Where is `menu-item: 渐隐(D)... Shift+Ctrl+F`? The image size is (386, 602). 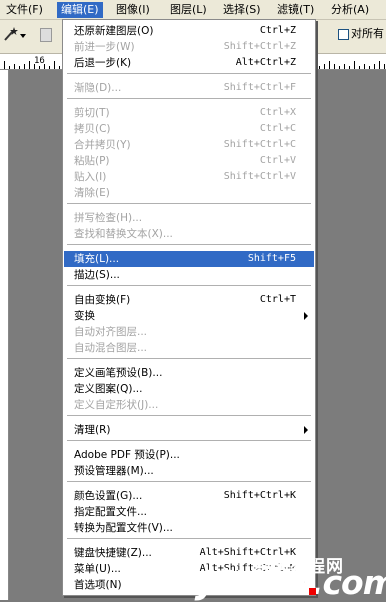 menu-item: 渐隐(D)... Shift+Ctrl+F is located at coordinates (189, 88).